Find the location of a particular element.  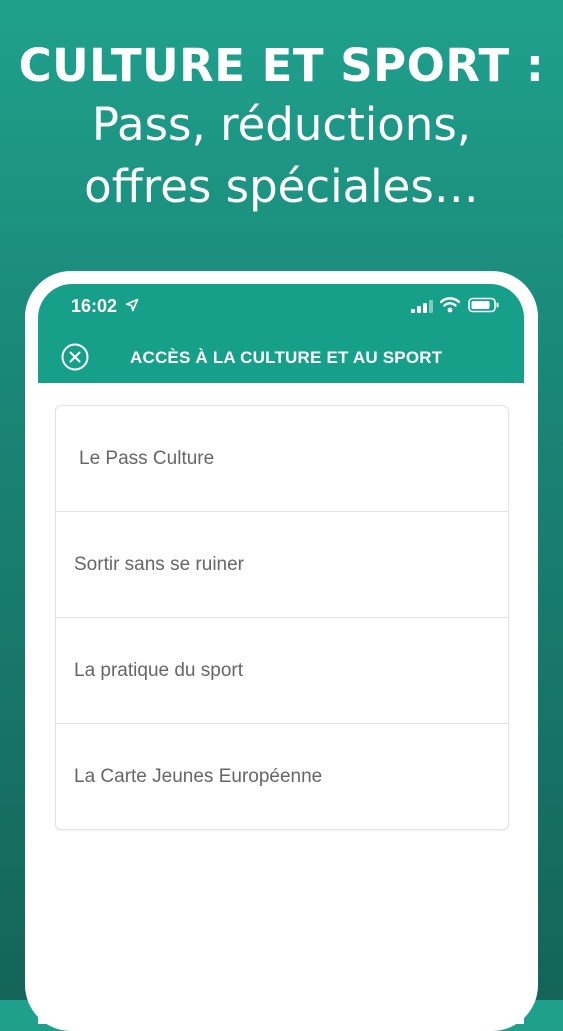

close-circle-icon is located at coordinates (75, 357).